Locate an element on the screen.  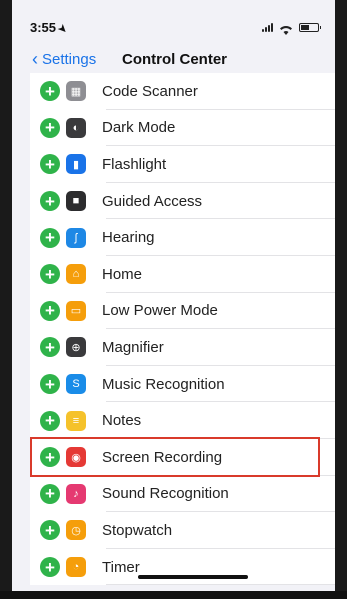
notes-icon: ≡ is located at coordinates (76, 420).